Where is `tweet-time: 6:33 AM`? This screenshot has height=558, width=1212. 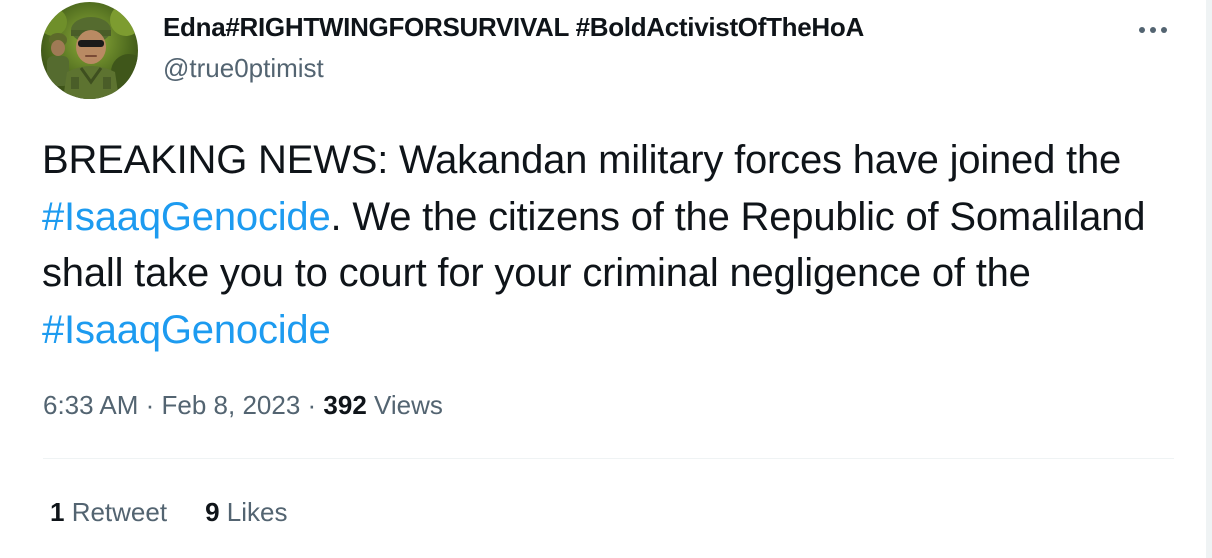
tweet-time: 6:33 AM is located at coordinates (90, 405).